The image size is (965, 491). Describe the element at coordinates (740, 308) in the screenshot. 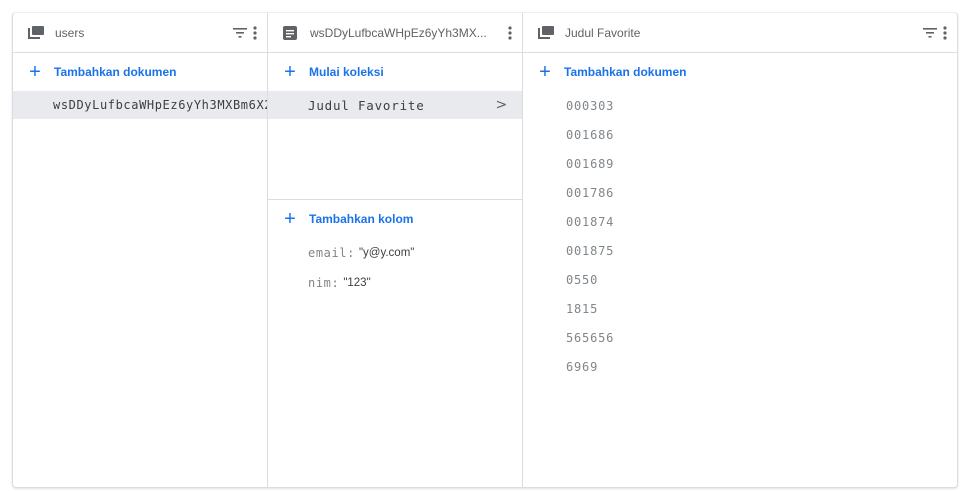

I see `list-item: 1815` at that location.